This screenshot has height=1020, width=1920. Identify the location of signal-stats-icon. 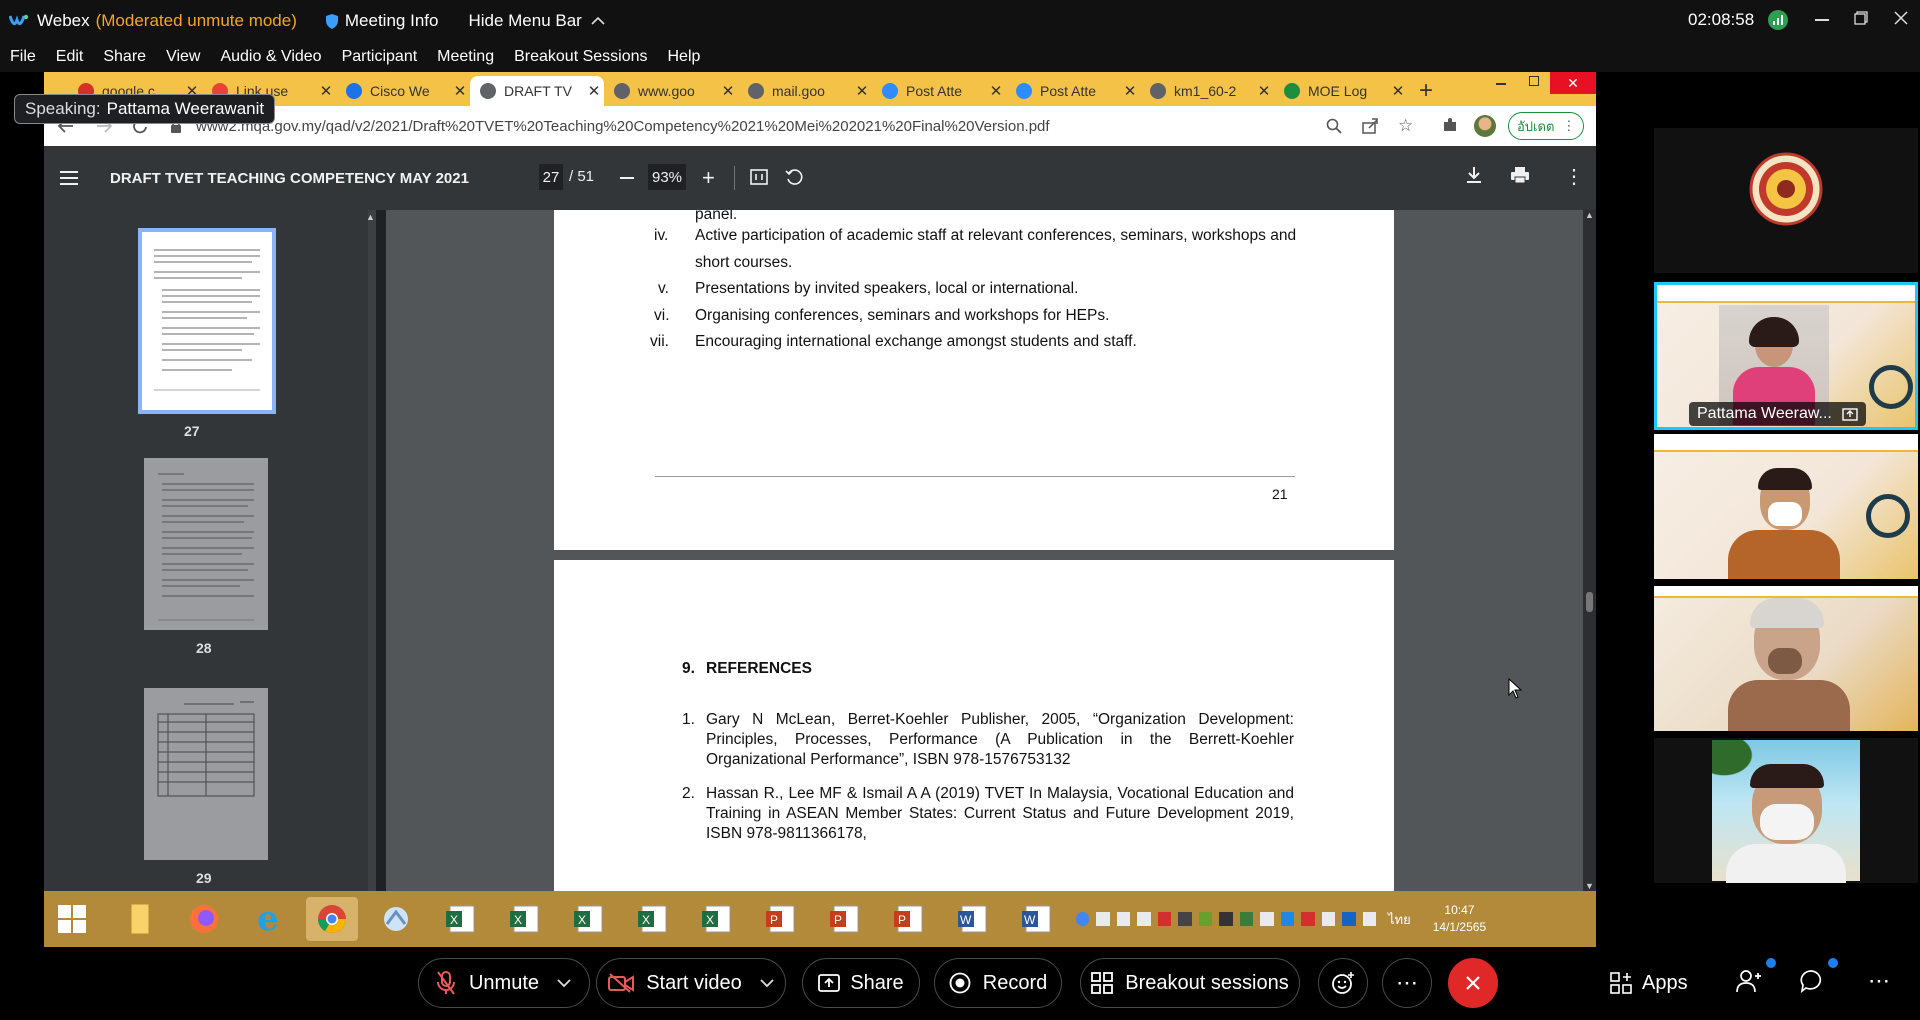
(1778, 20).